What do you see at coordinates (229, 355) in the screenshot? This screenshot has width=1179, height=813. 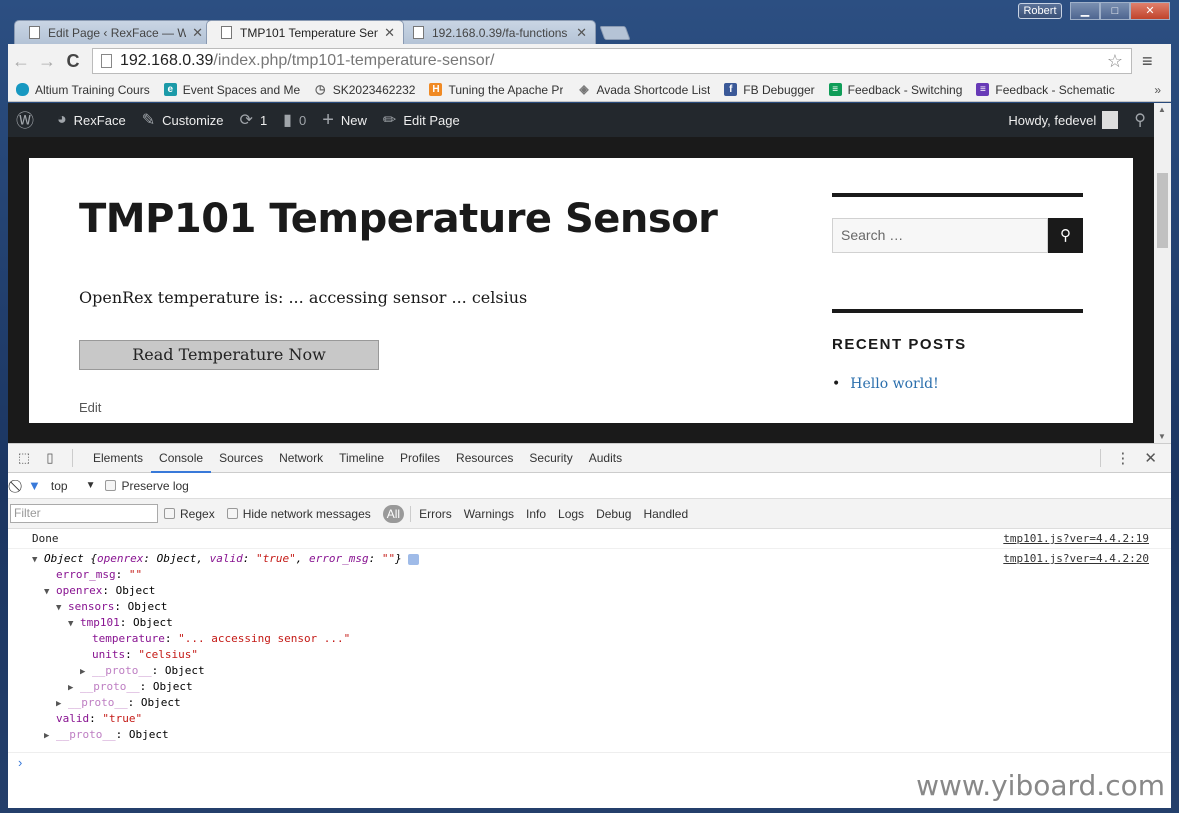 I see `read-temperature-button: Read Temperature Now` at bounding box center [229, 355].